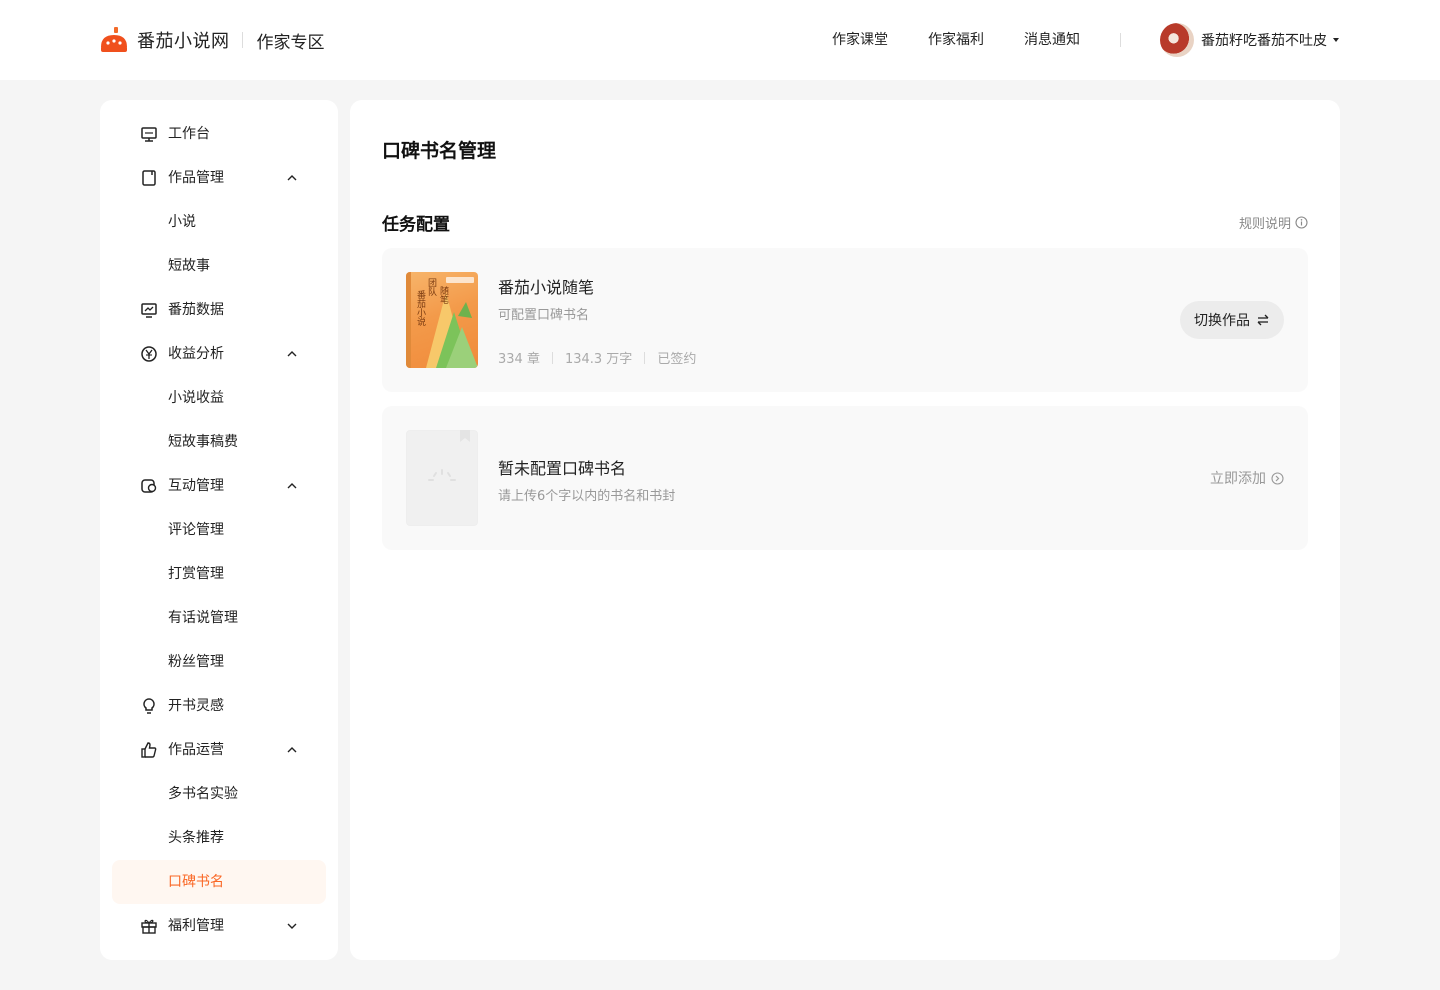  I want to click on sidebar-item-short-story: 短故事, so click(219, 266).